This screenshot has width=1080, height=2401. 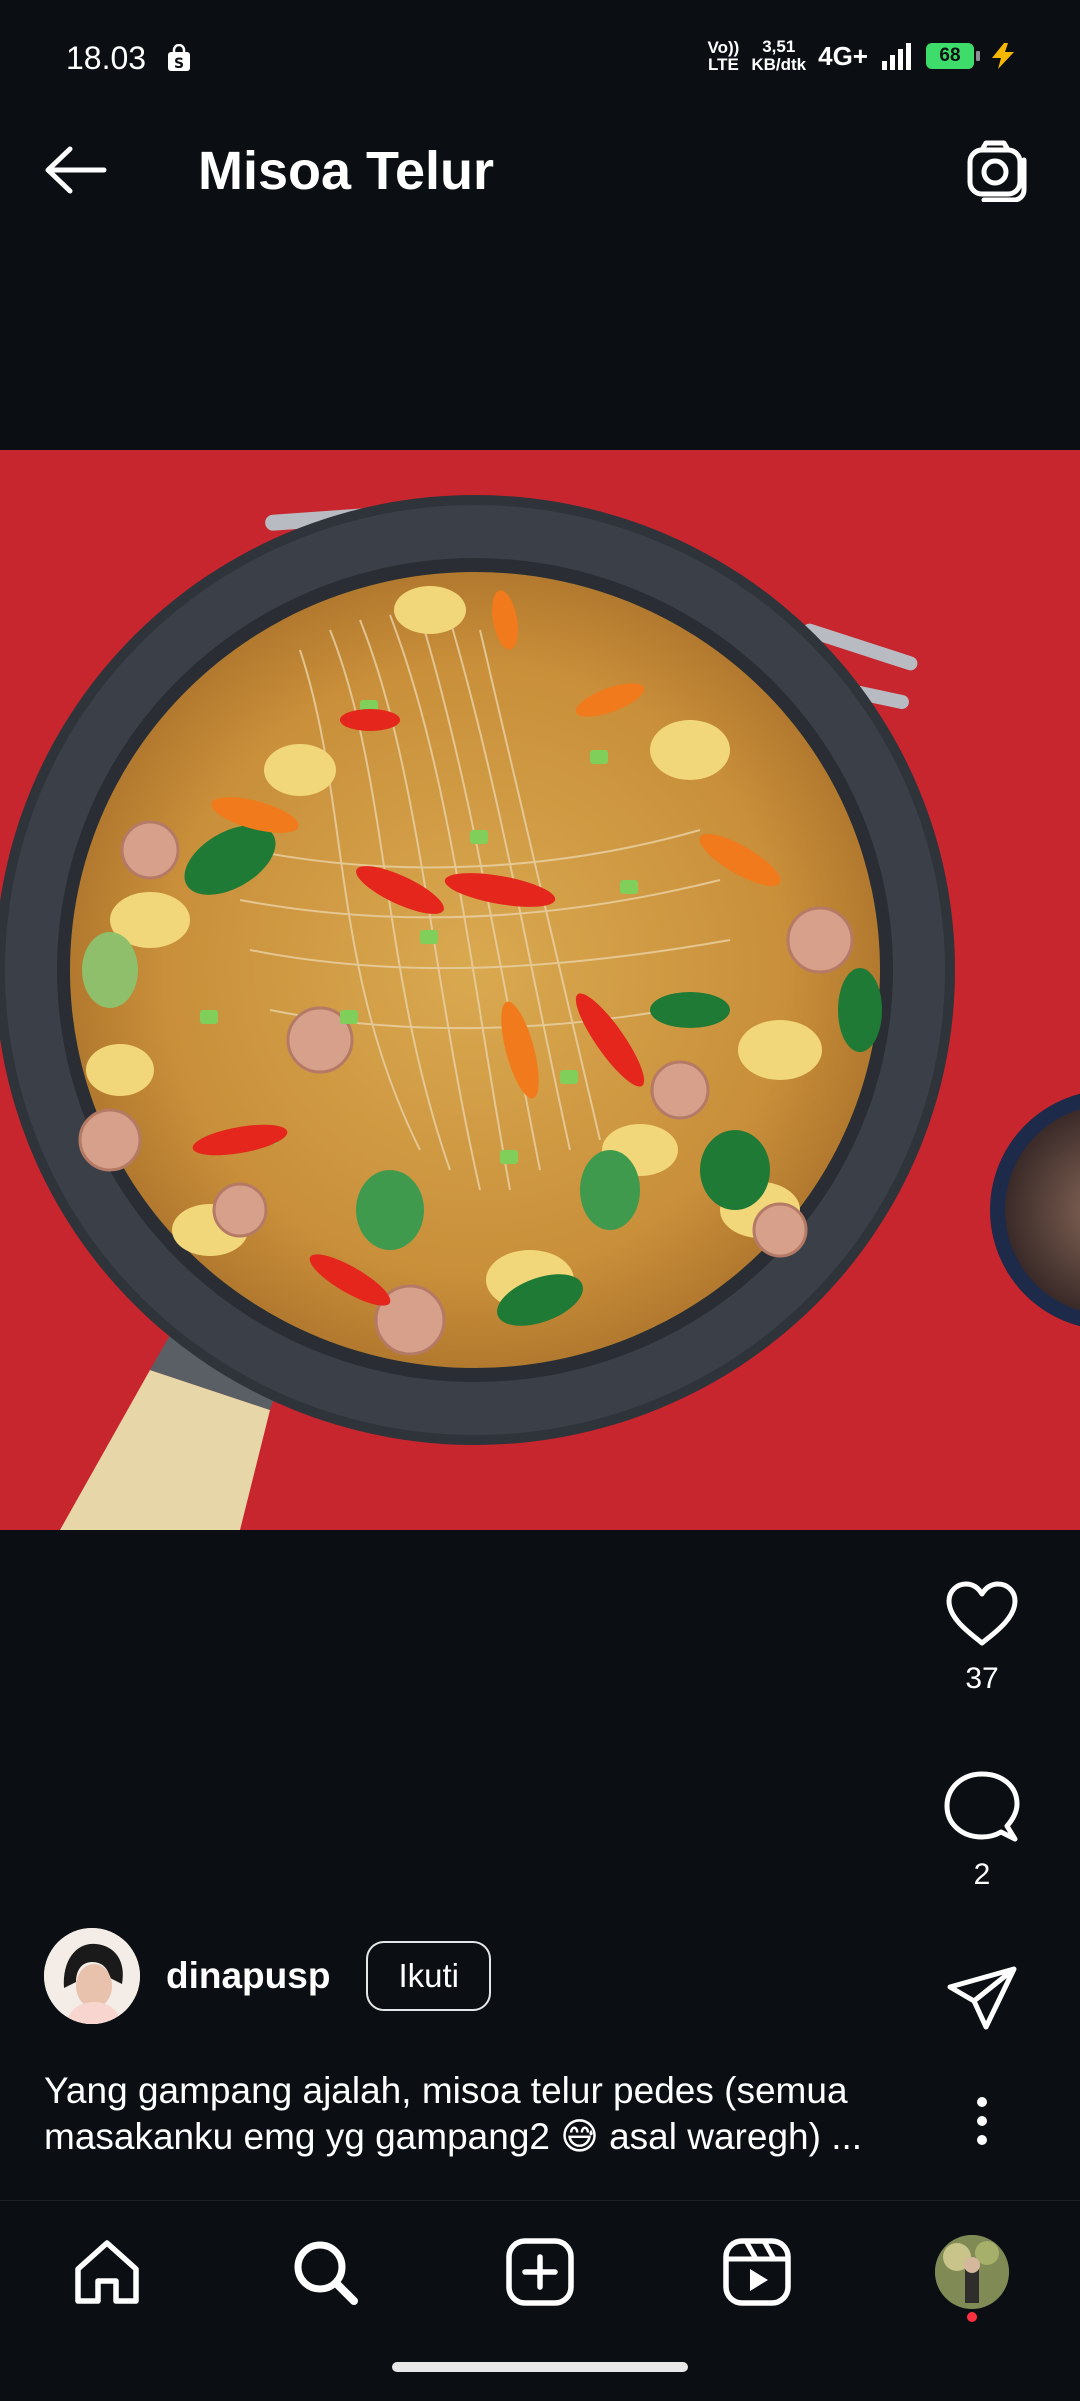 I want to click on search-icon, so click(x=325, y=2272).